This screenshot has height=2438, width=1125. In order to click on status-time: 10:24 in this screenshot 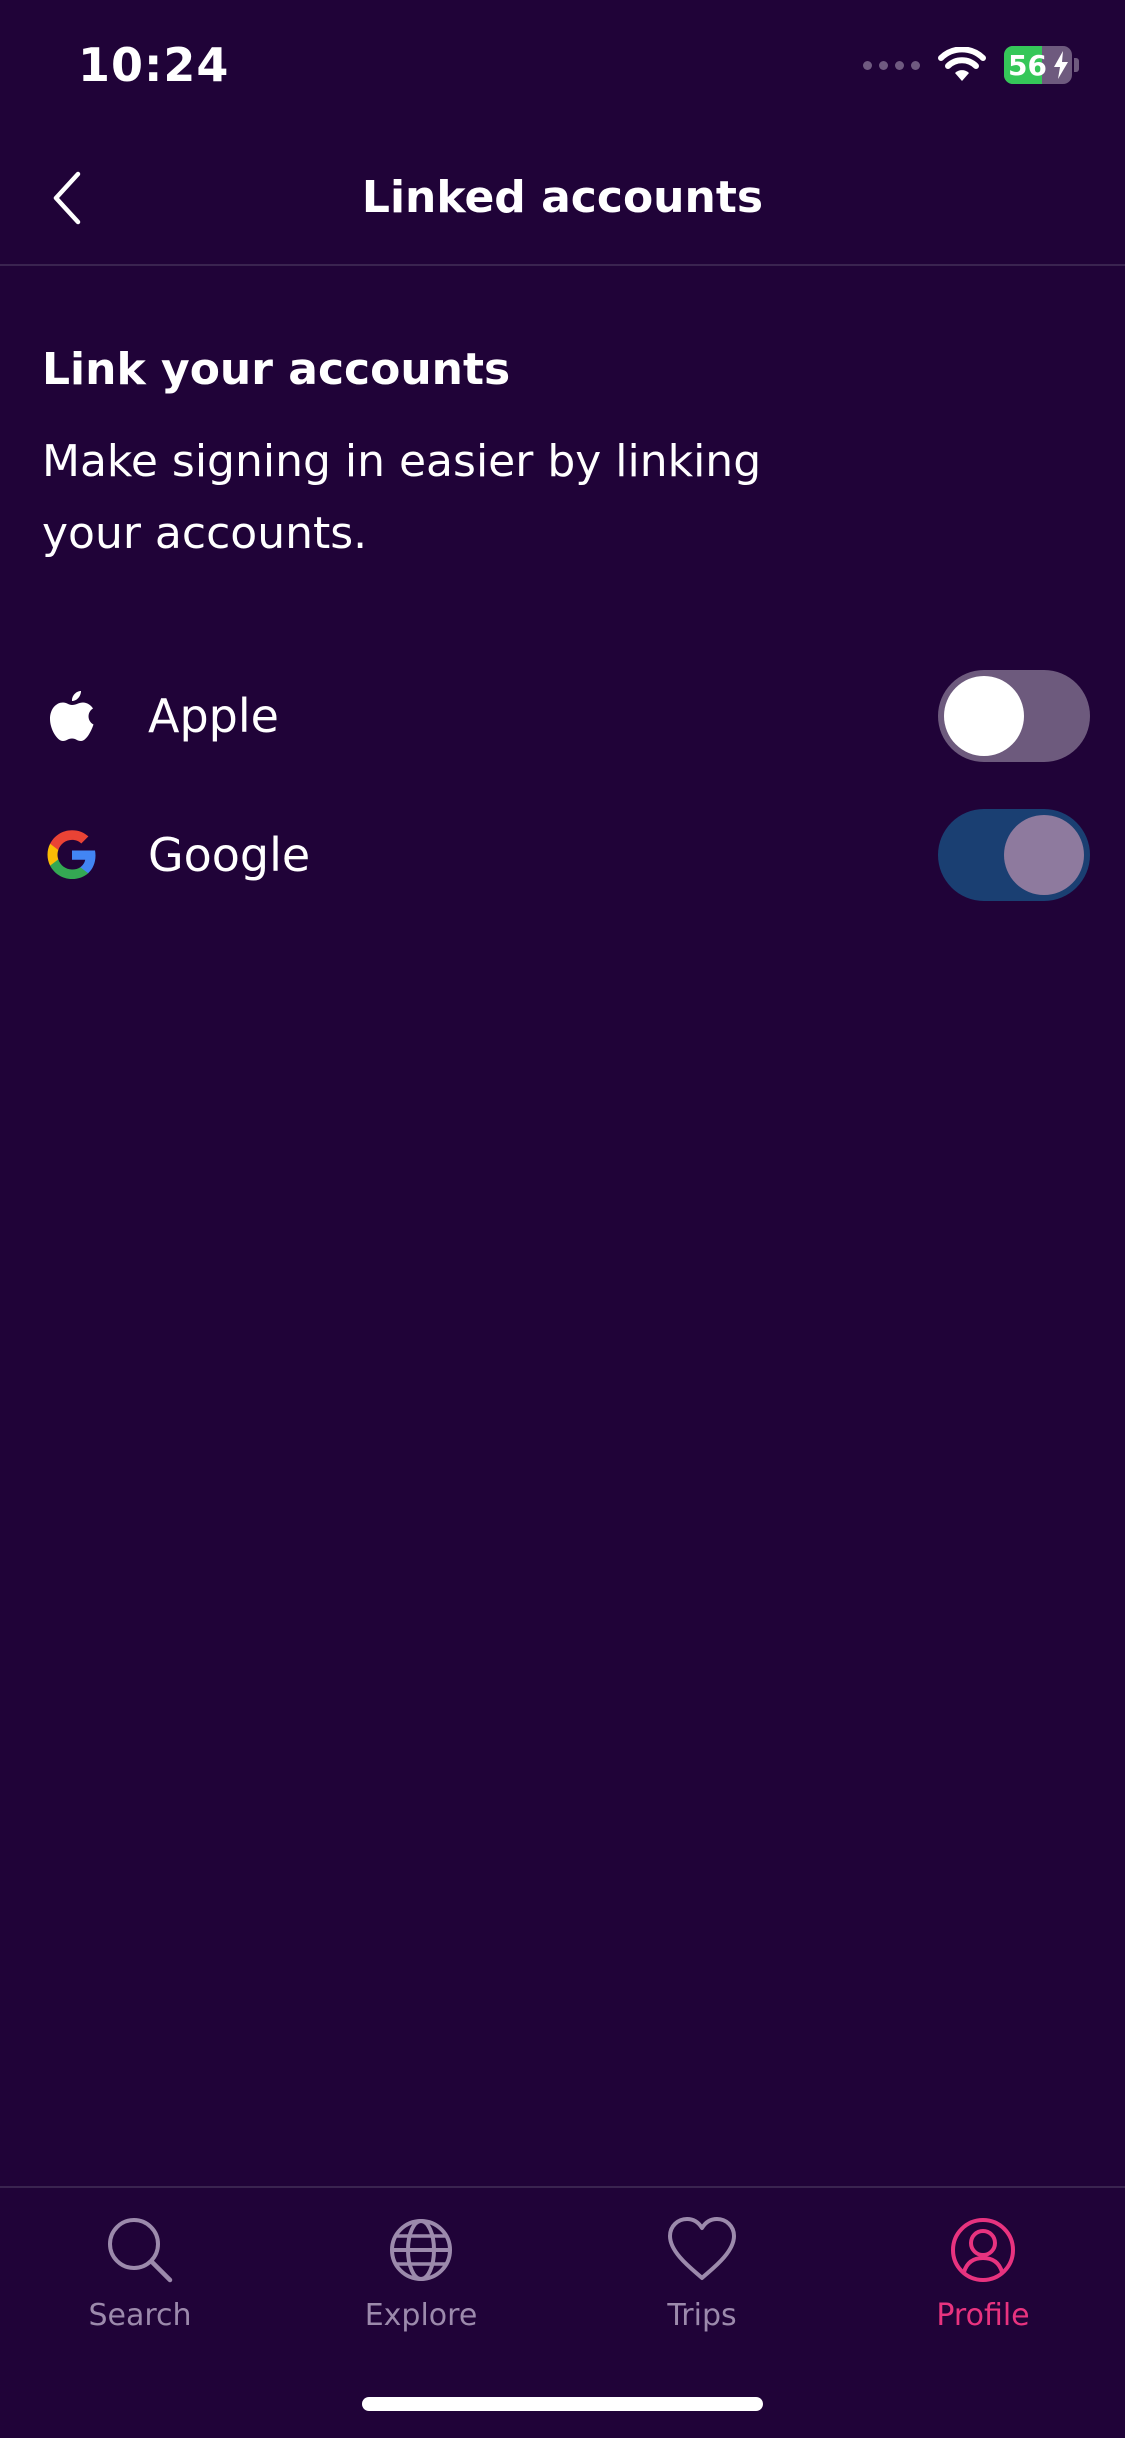, I will do `click(154, 65)`.